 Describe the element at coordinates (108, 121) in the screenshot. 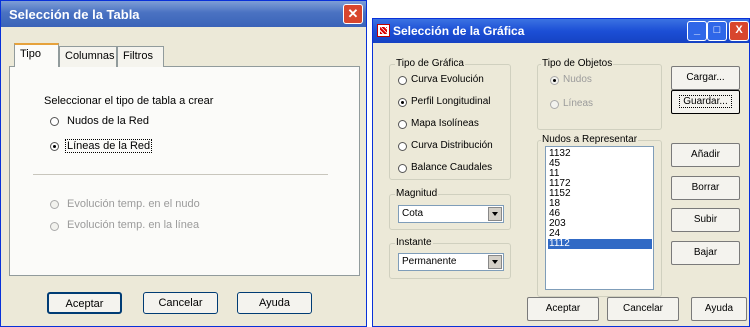

I see `radio-label: Nudos de la Red` at that location.